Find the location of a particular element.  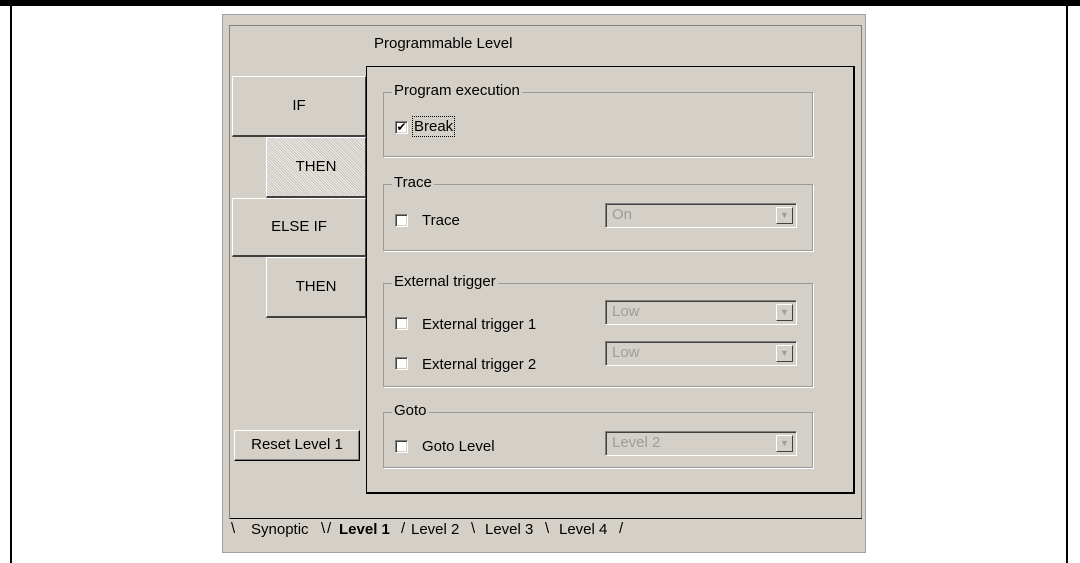

then-button-2: THEN is located at coordinates (316, 287).